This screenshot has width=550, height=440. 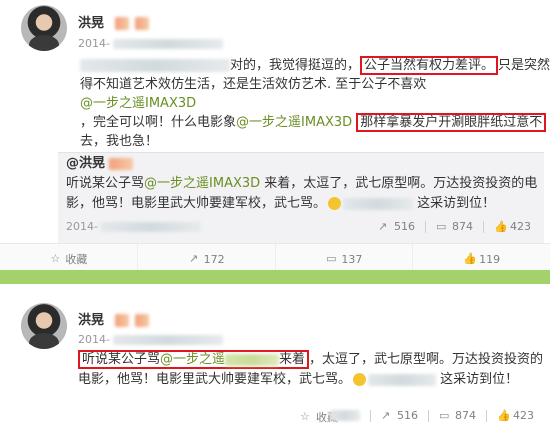 I want to click on forward: ↗ 516, so click(x=399, y=415).